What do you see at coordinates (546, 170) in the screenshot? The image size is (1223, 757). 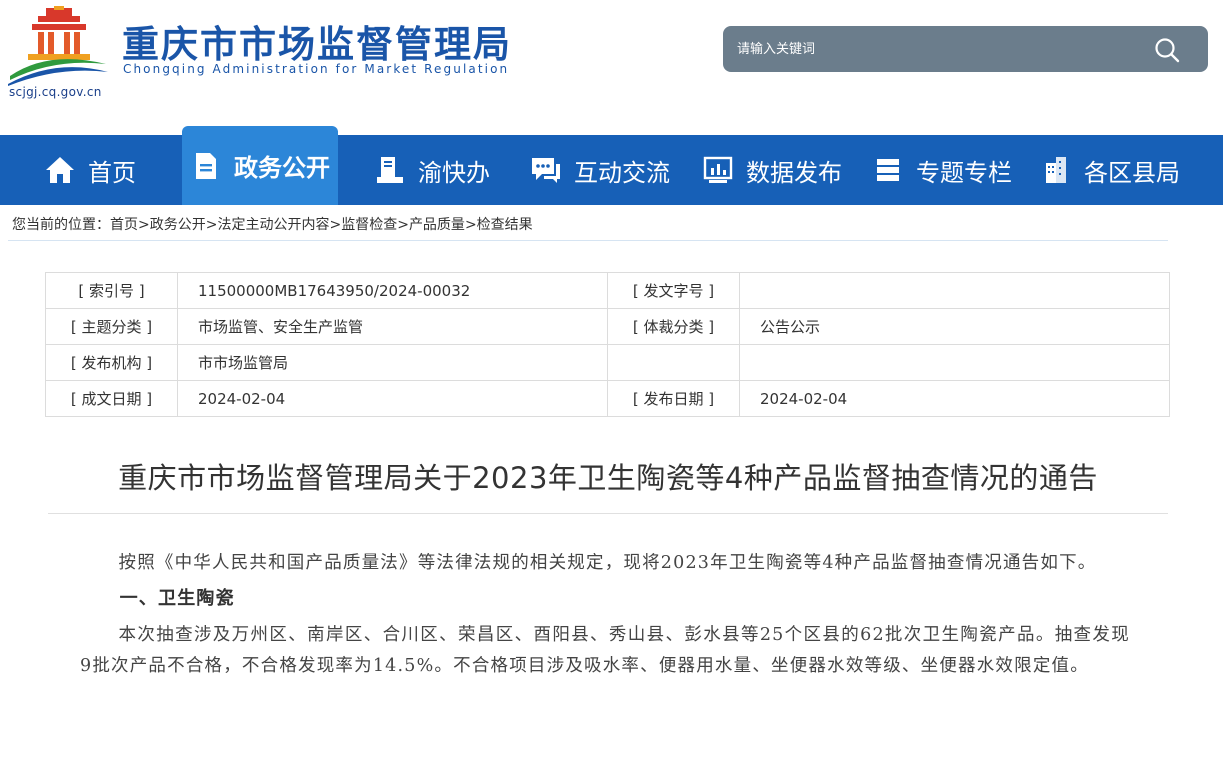 I see `chat-icon` at bounding box center [546, 170].